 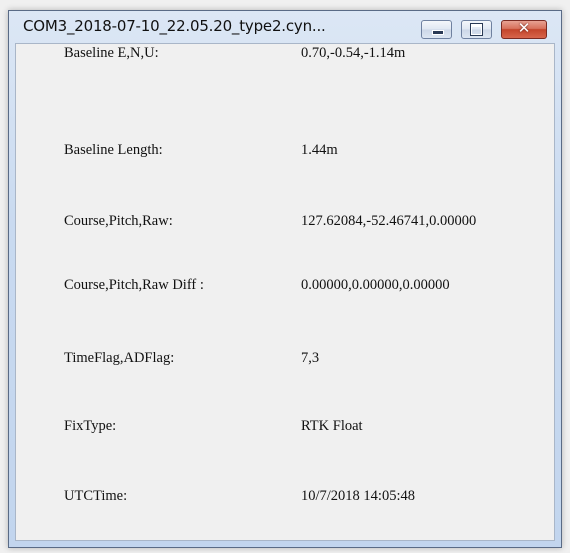 I want to click on field-value: 0.00000,0.00000,0.00000, so click(x=375, y=285).